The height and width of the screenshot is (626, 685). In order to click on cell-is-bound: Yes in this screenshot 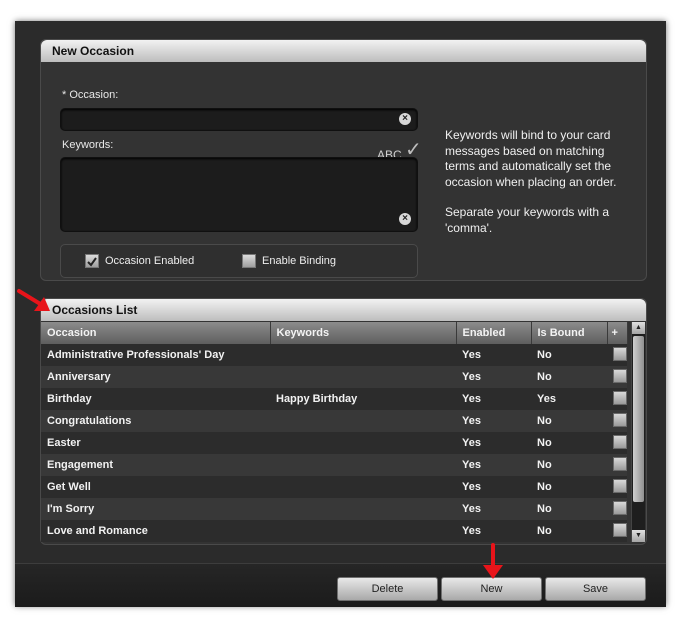, I will do `click(569, 399)`.